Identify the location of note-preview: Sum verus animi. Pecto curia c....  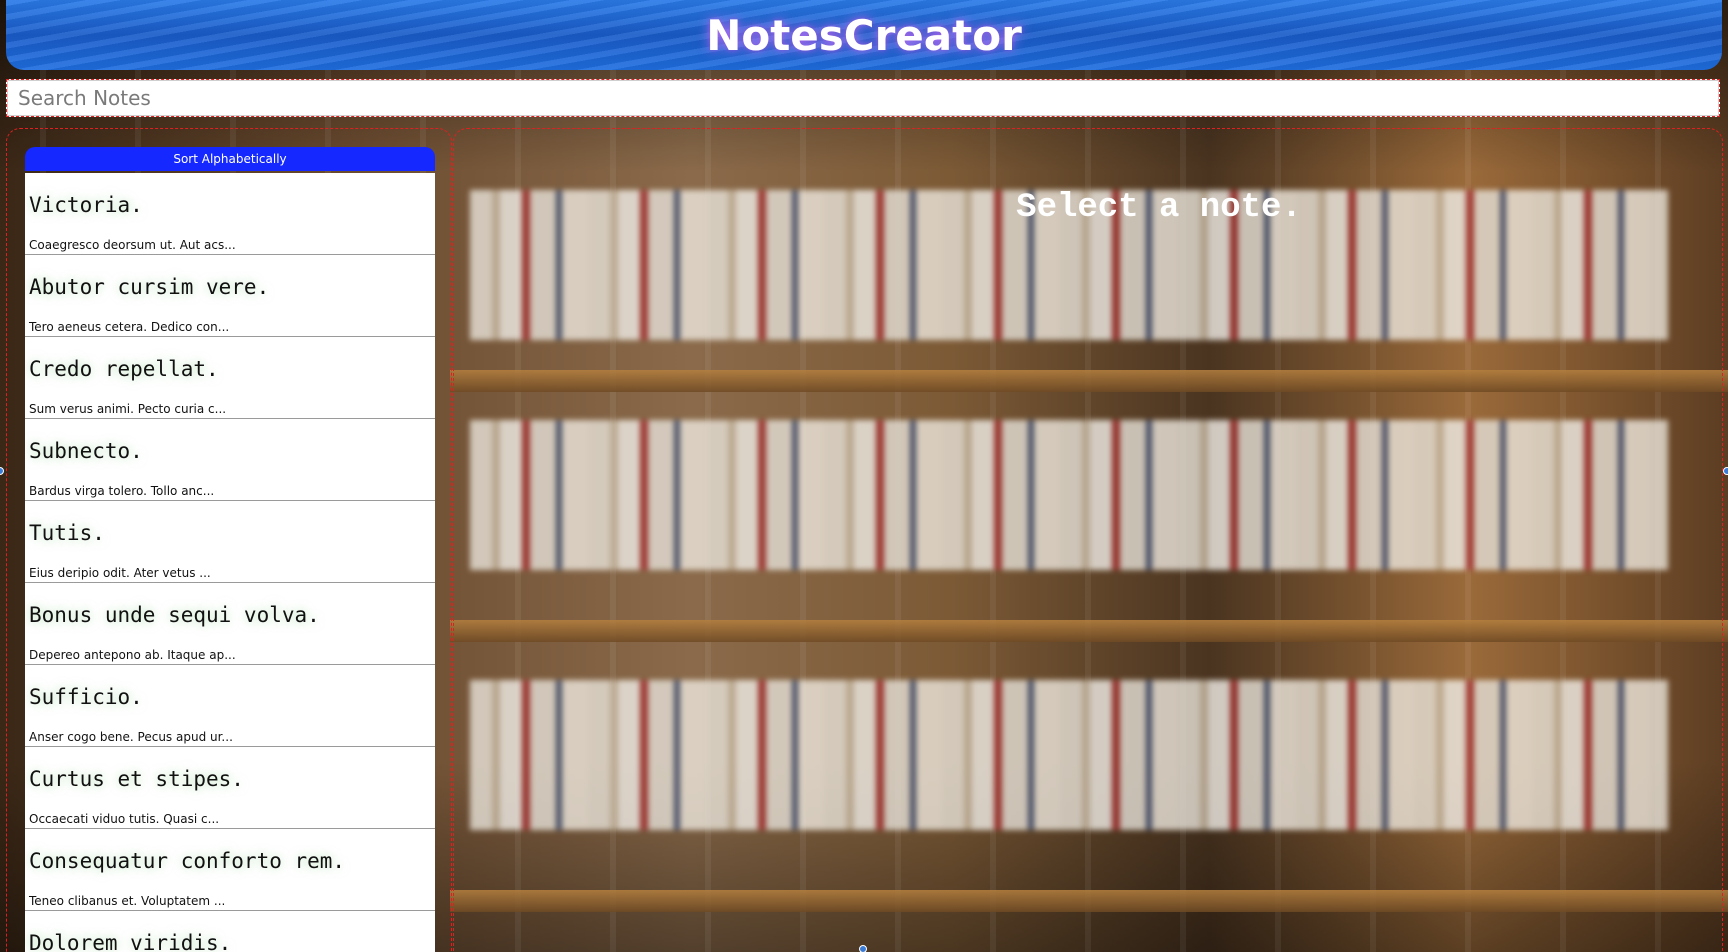
(128, 409).